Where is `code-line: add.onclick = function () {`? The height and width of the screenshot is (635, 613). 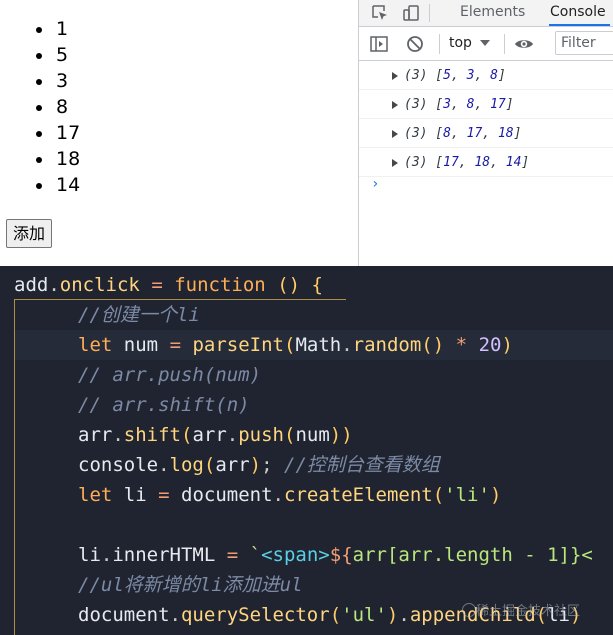 code-line: add.onclick = function () { is located at coordinates (168, 285).